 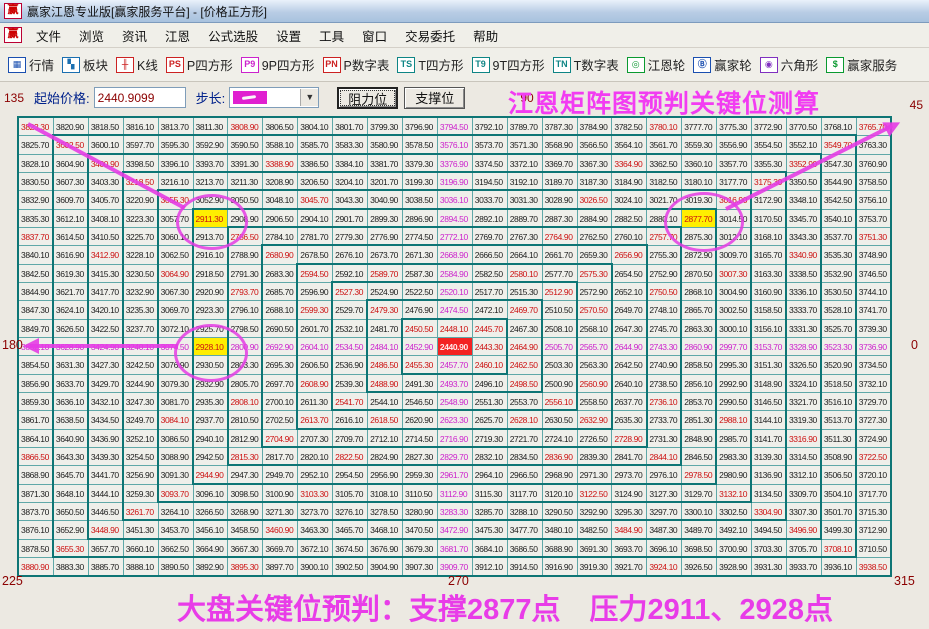 I want to click on grid-cell: 2688.10, so click(x=281, y=310).